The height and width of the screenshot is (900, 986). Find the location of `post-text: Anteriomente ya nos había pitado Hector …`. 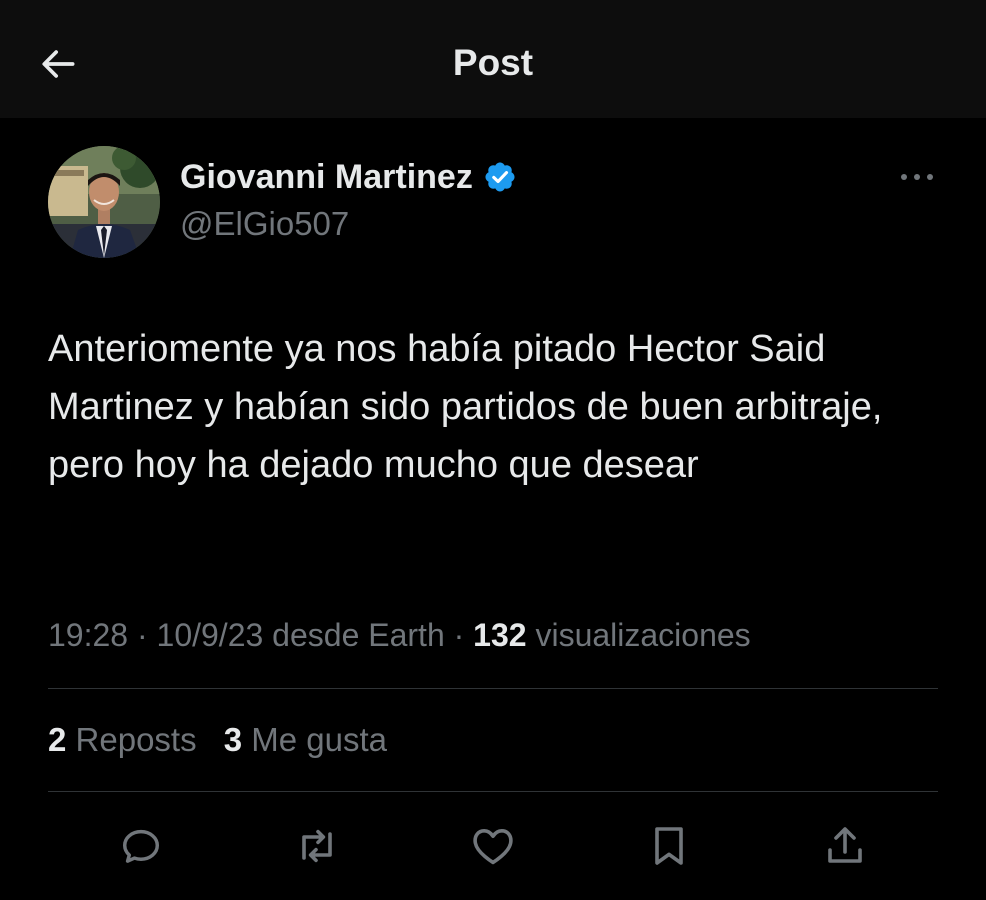

post-text: Anteriomente ya nos había pitado Hector … is located at coordinates (465, 407).